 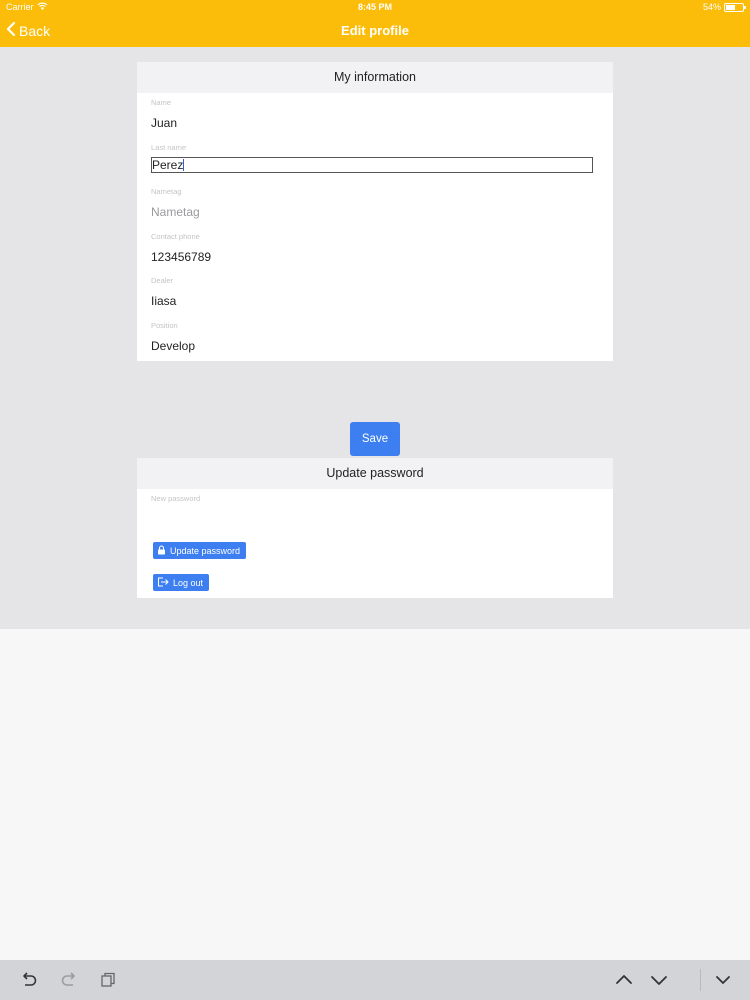 What do you see at coordinates (69, 980) in the screenshot?
I see `redo-icon` at bounding box center [69, 980].